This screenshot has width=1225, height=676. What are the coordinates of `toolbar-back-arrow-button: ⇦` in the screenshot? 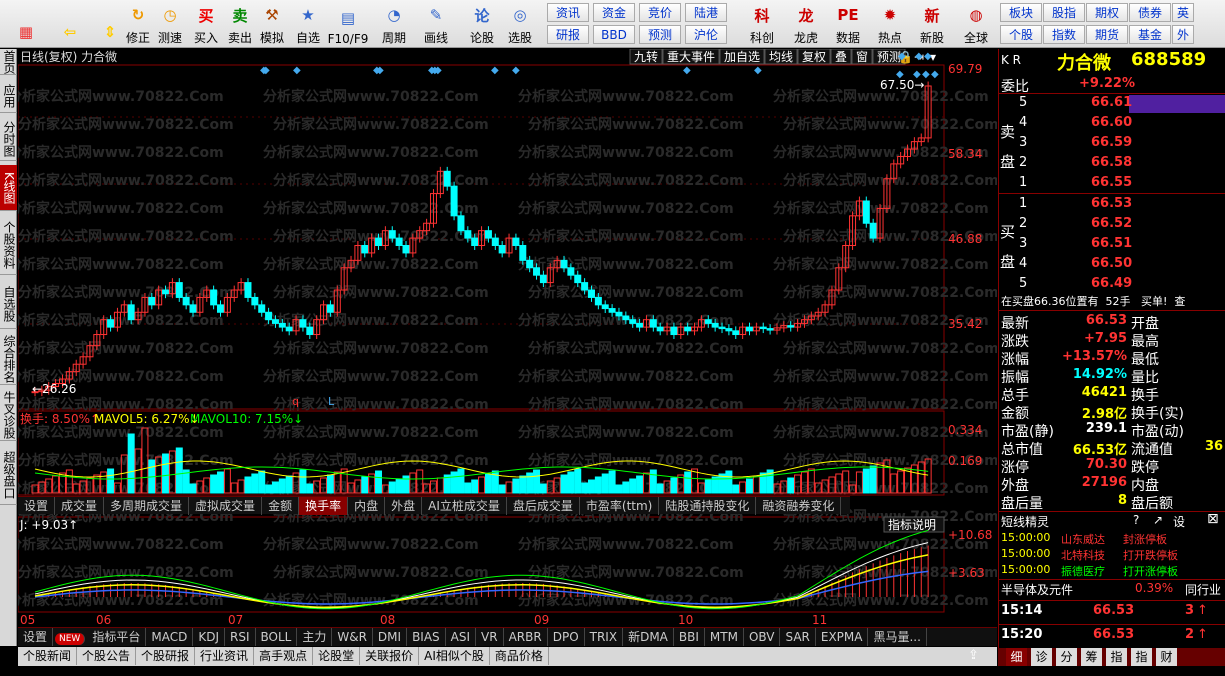 It's located at (70, 24).